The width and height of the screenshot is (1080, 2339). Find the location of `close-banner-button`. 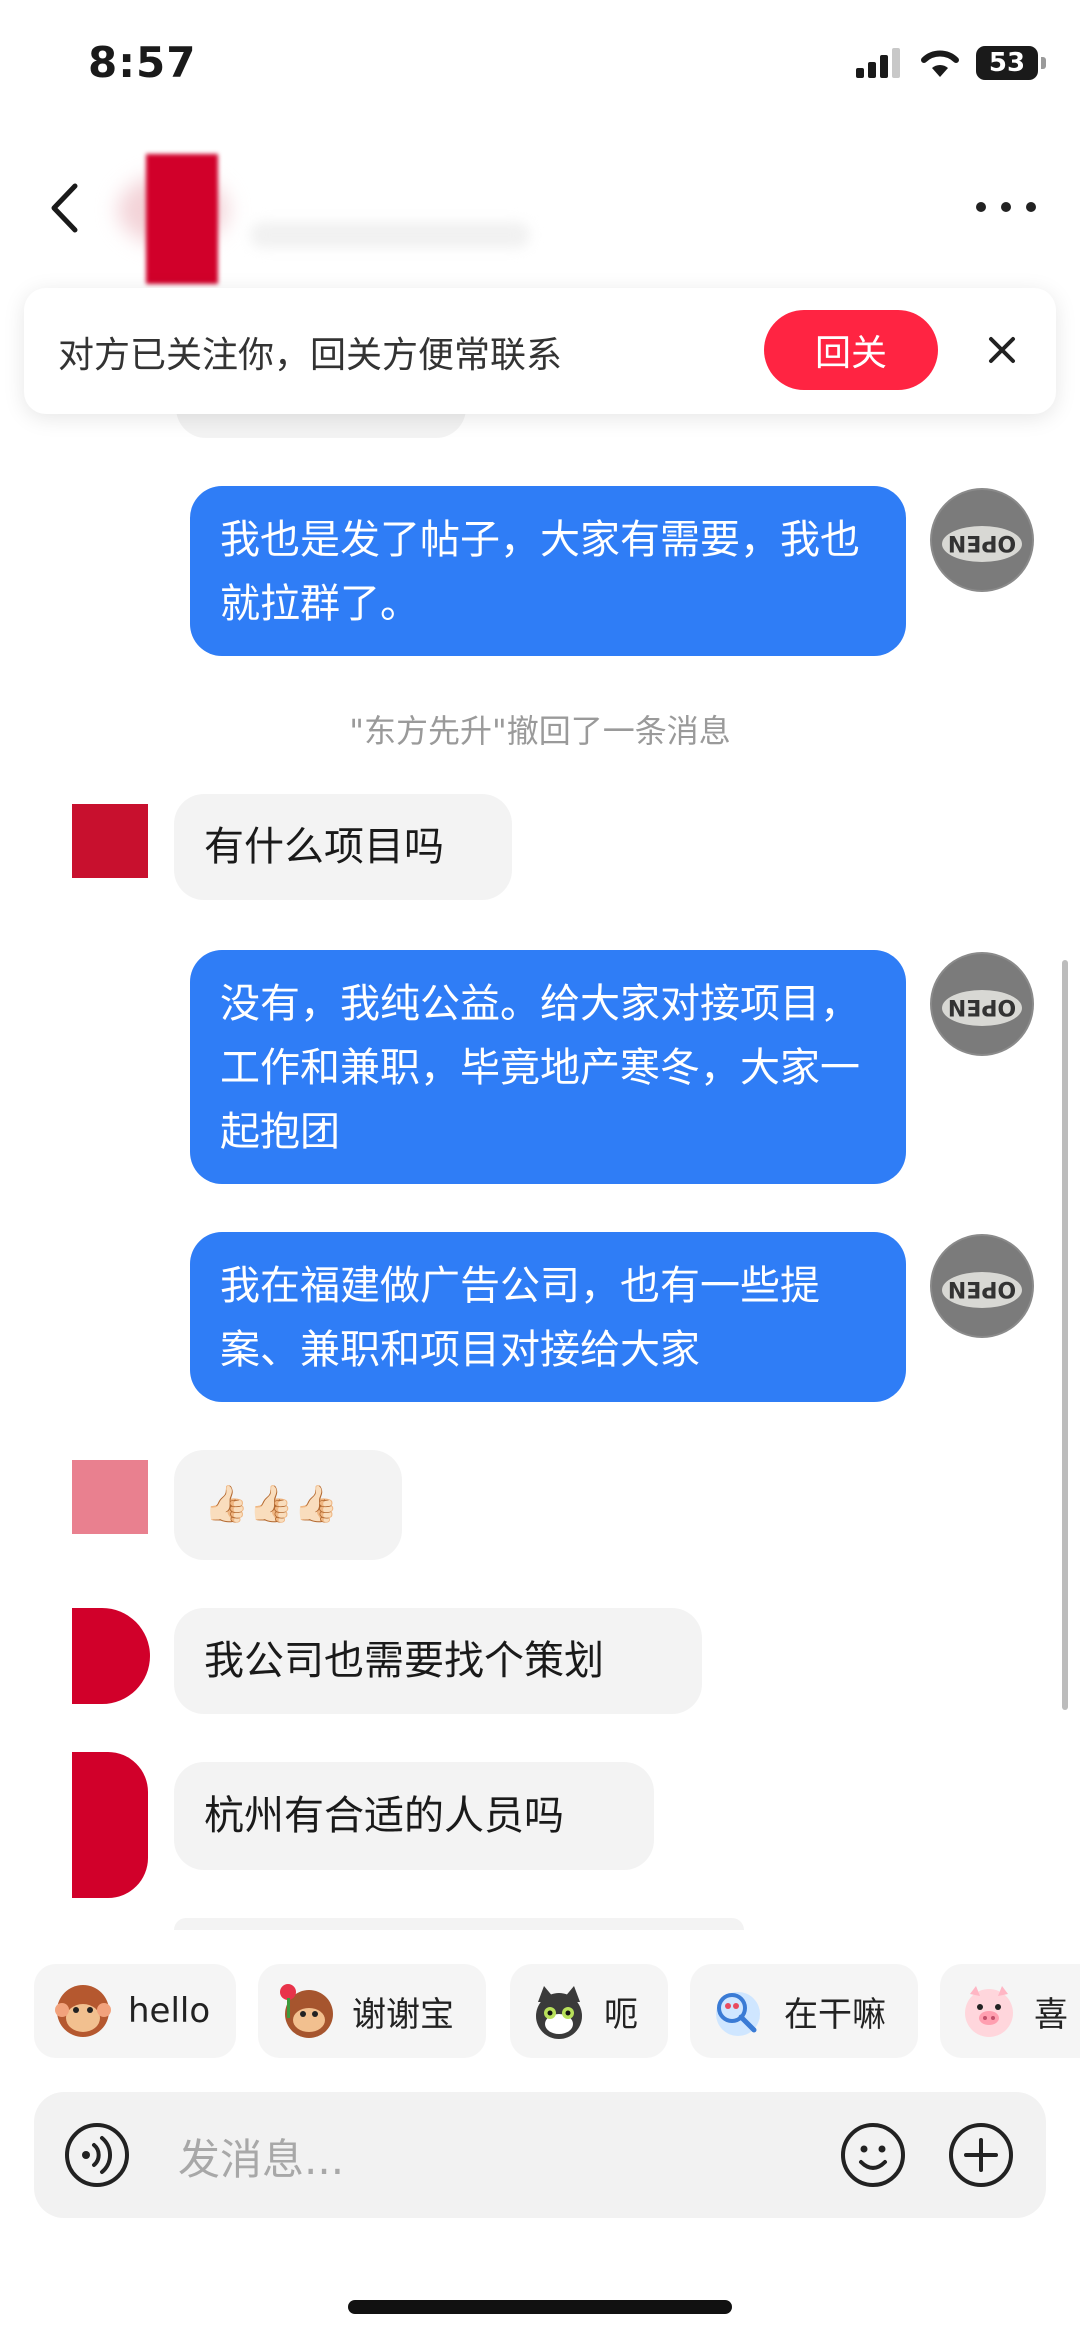

close-banner-button is located at coordinates (1002, 350).